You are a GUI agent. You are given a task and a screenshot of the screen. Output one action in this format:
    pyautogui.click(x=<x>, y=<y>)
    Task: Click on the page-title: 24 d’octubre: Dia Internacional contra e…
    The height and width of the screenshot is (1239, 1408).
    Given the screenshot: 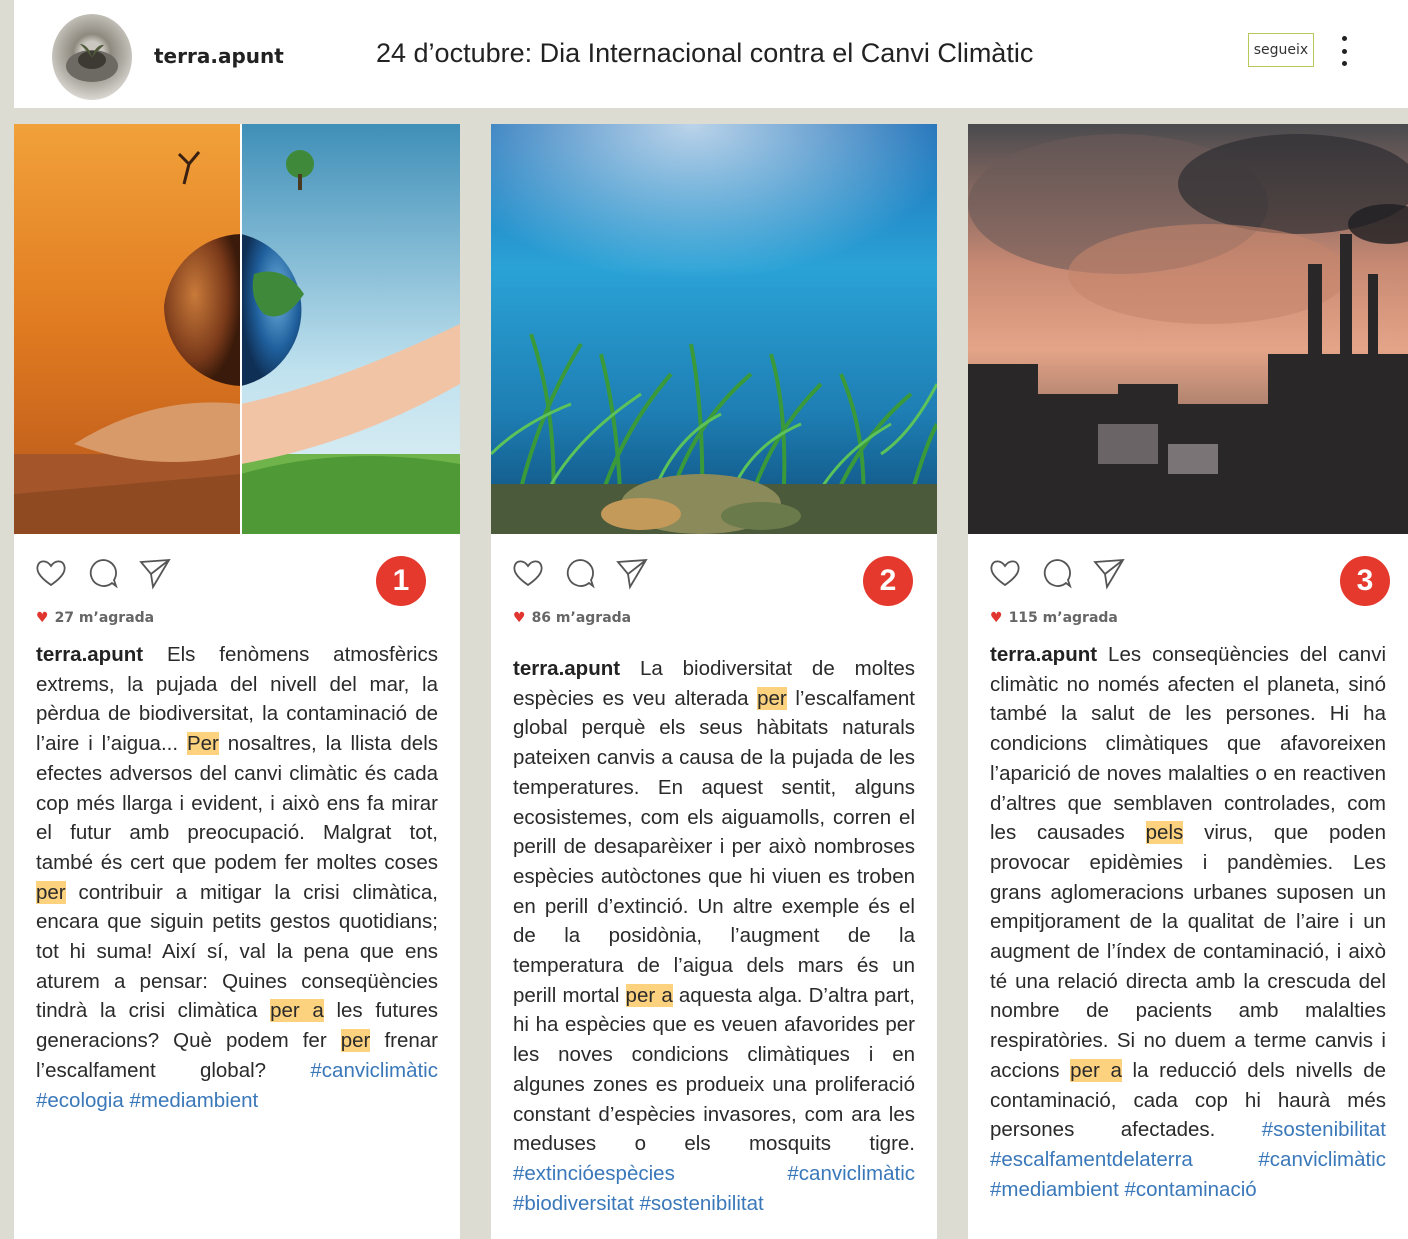 What is the action you would take?
    pyautogui.click(x=705, y=53)
    